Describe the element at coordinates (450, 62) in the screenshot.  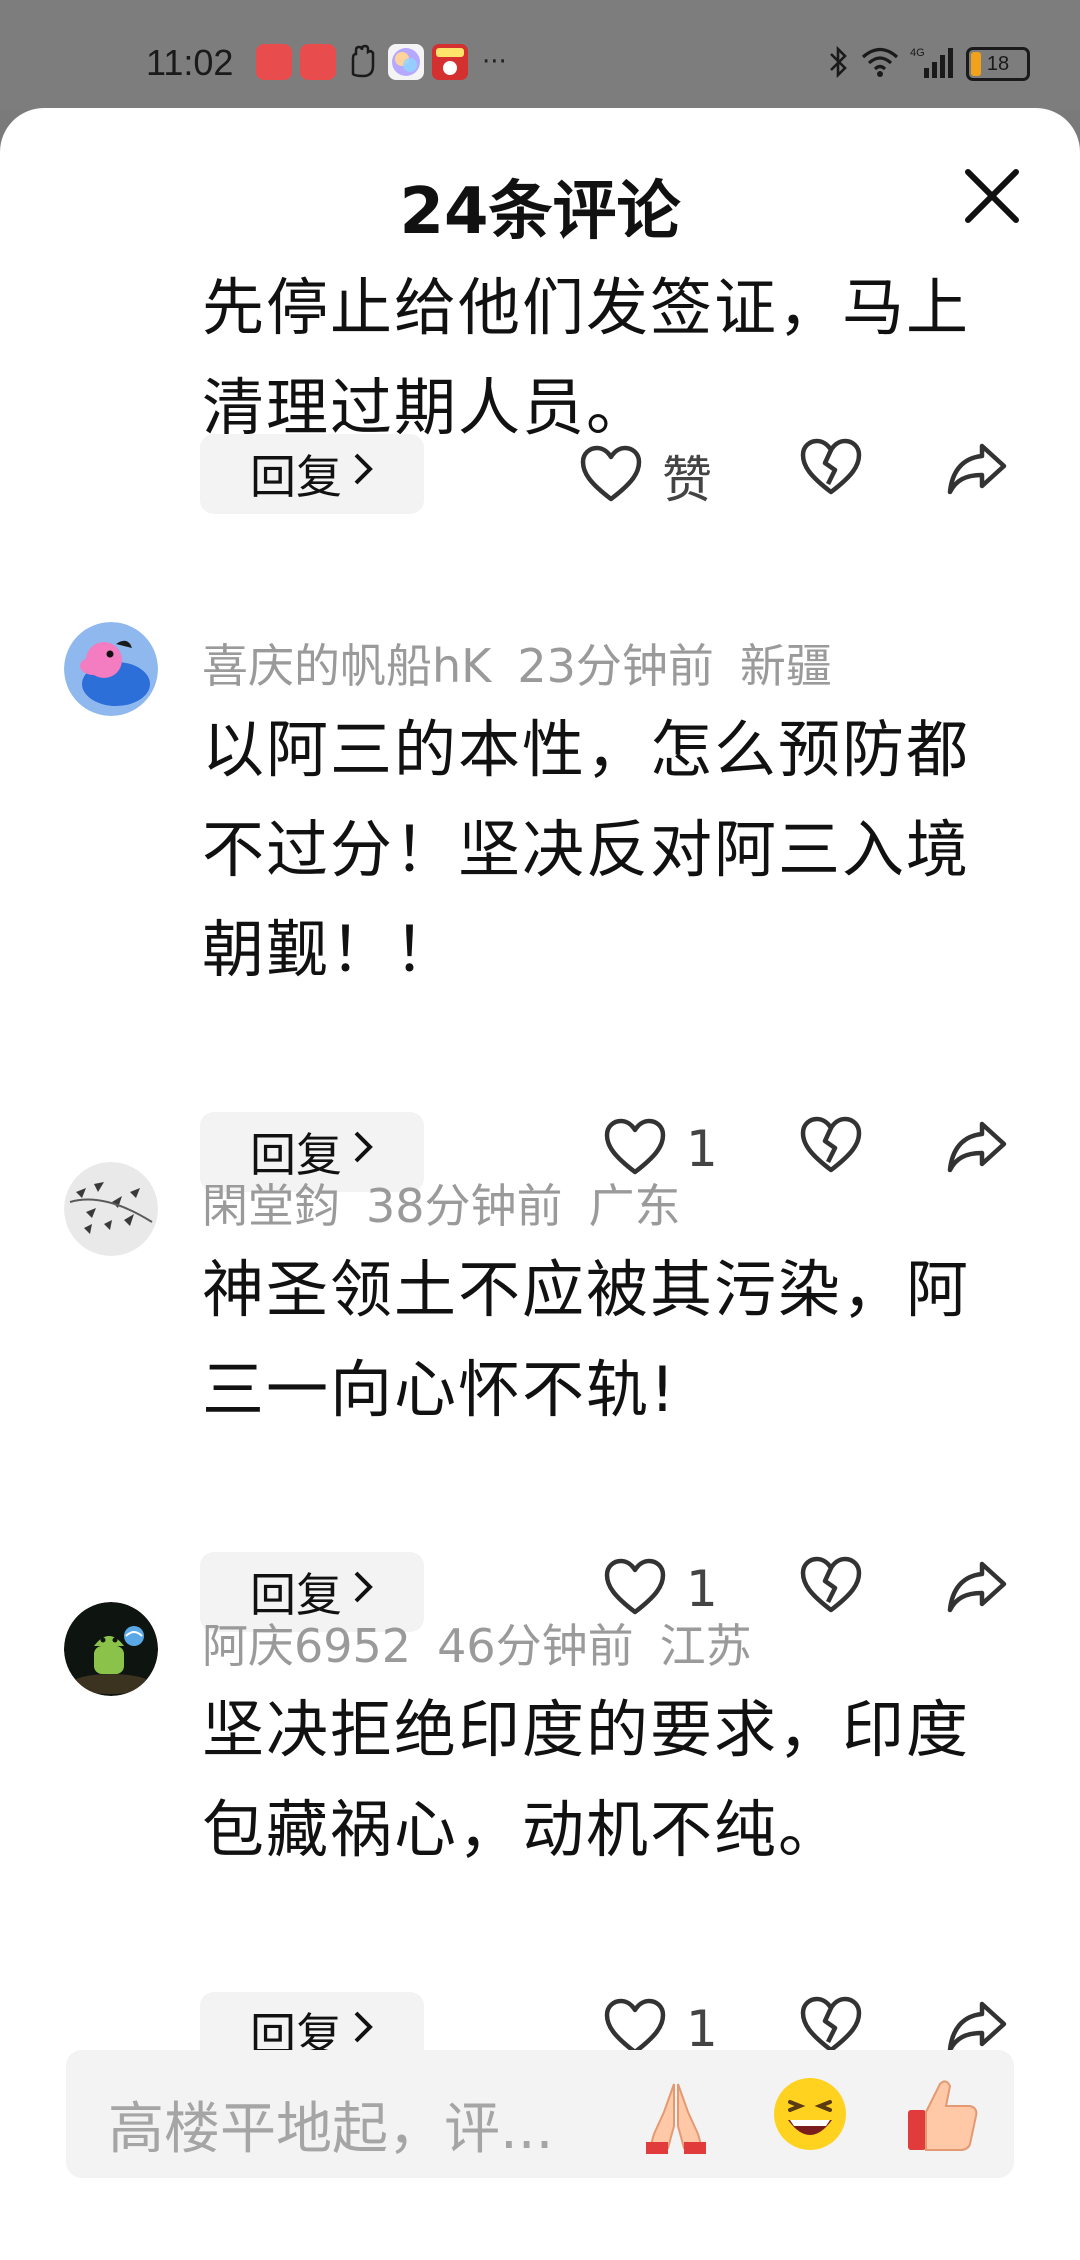
I see `delivery-app-icon` at that location.